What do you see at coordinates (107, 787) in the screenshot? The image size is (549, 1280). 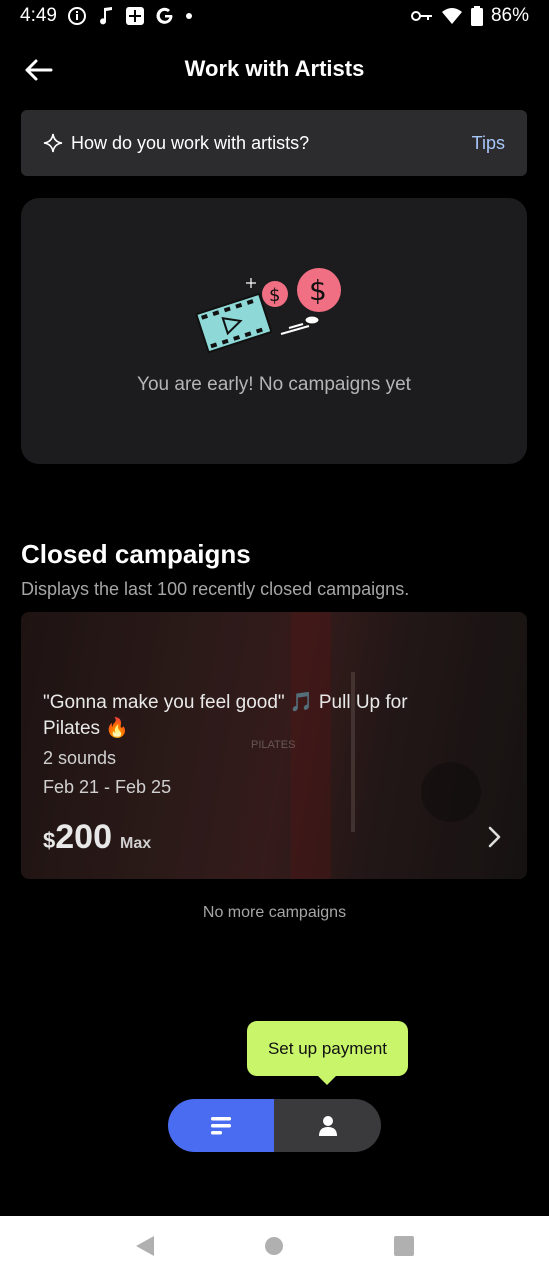 I see `campaign-dates: Feb 21 - Feb 25` at bounding box center [107, 787].